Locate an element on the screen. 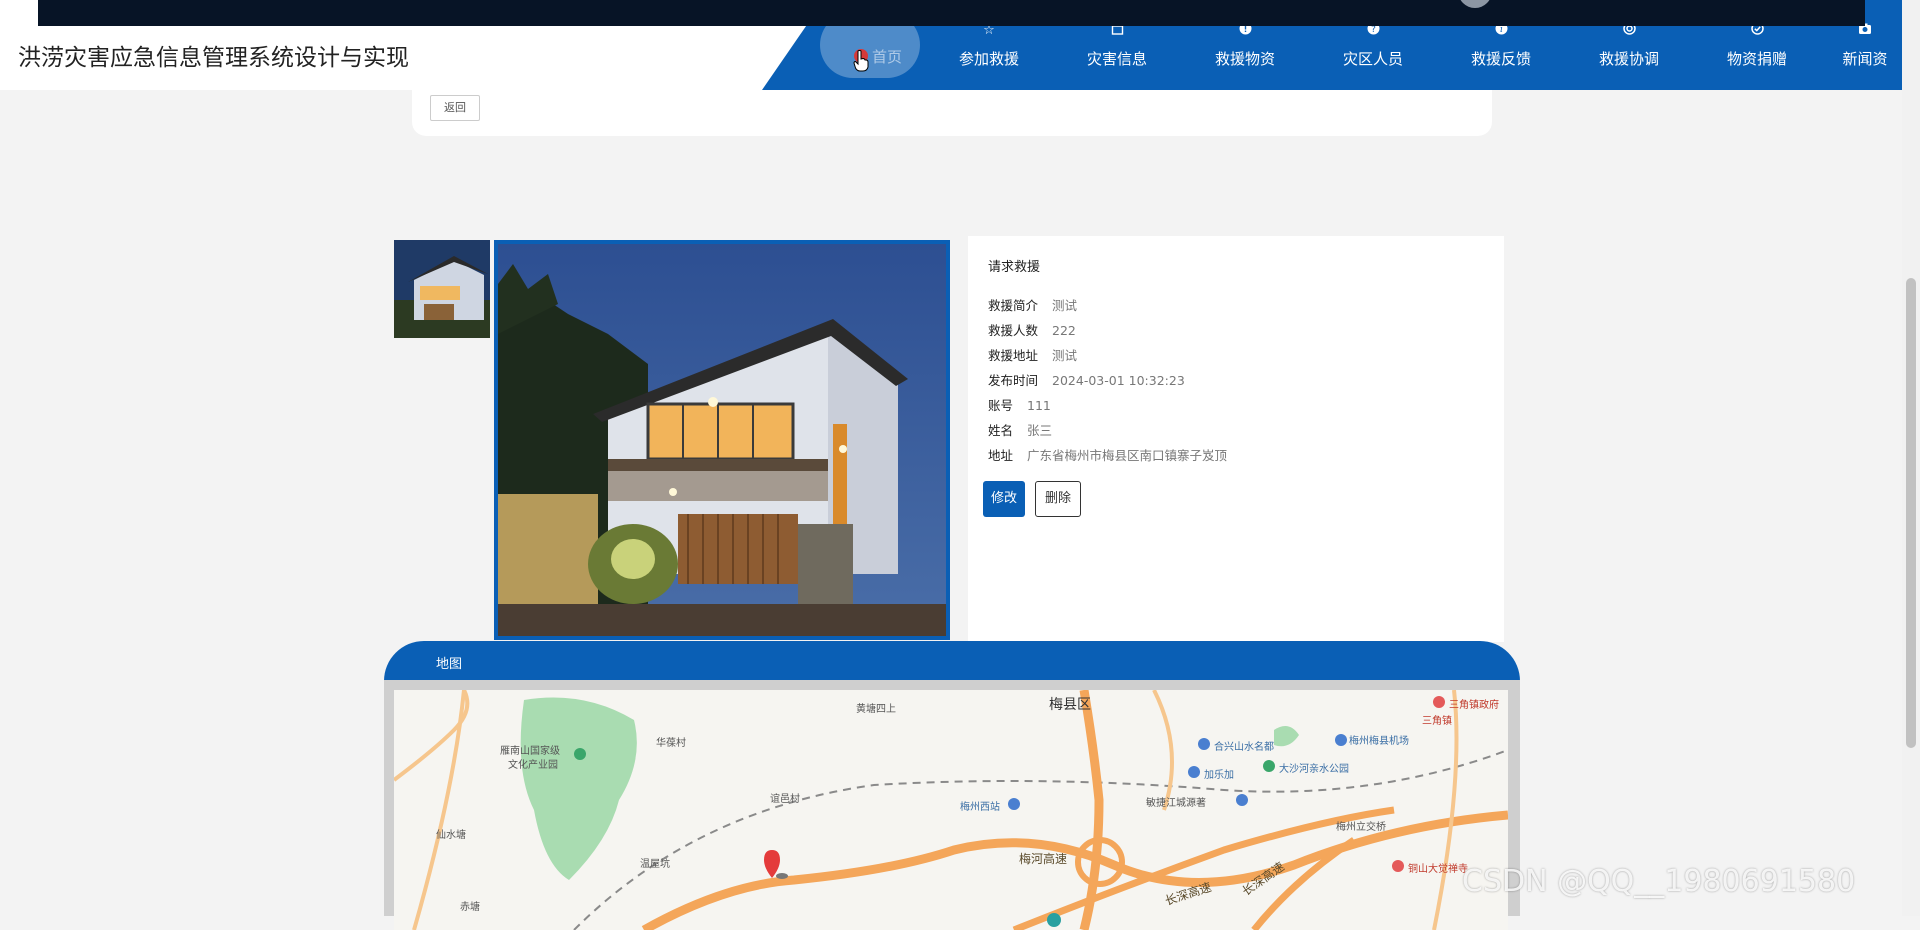 This screenshot has width=1920, height=930. info-value: 2024-03-01 10:32:23 is located at coordinates (1118, 380).